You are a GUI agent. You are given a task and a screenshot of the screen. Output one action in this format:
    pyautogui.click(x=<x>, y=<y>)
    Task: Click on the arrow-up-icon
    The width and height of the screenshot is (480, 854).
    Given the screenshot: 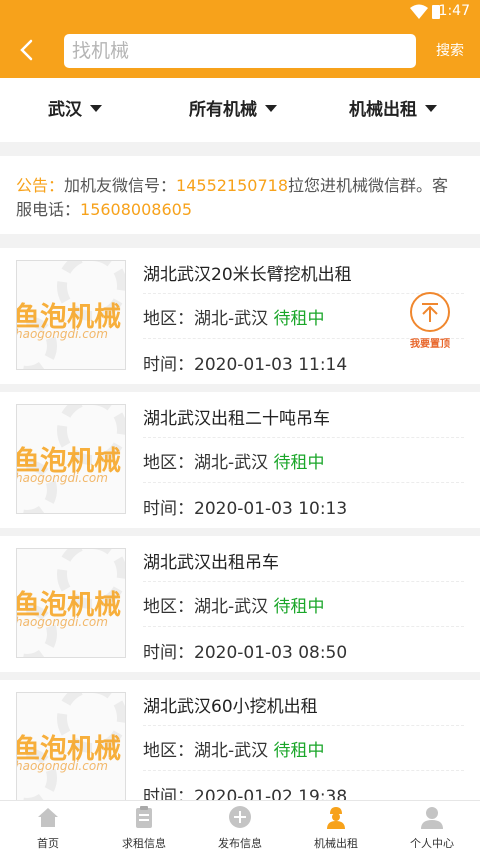 What is the action you would take?
    pyautogui.click(x=430, y=312)
    